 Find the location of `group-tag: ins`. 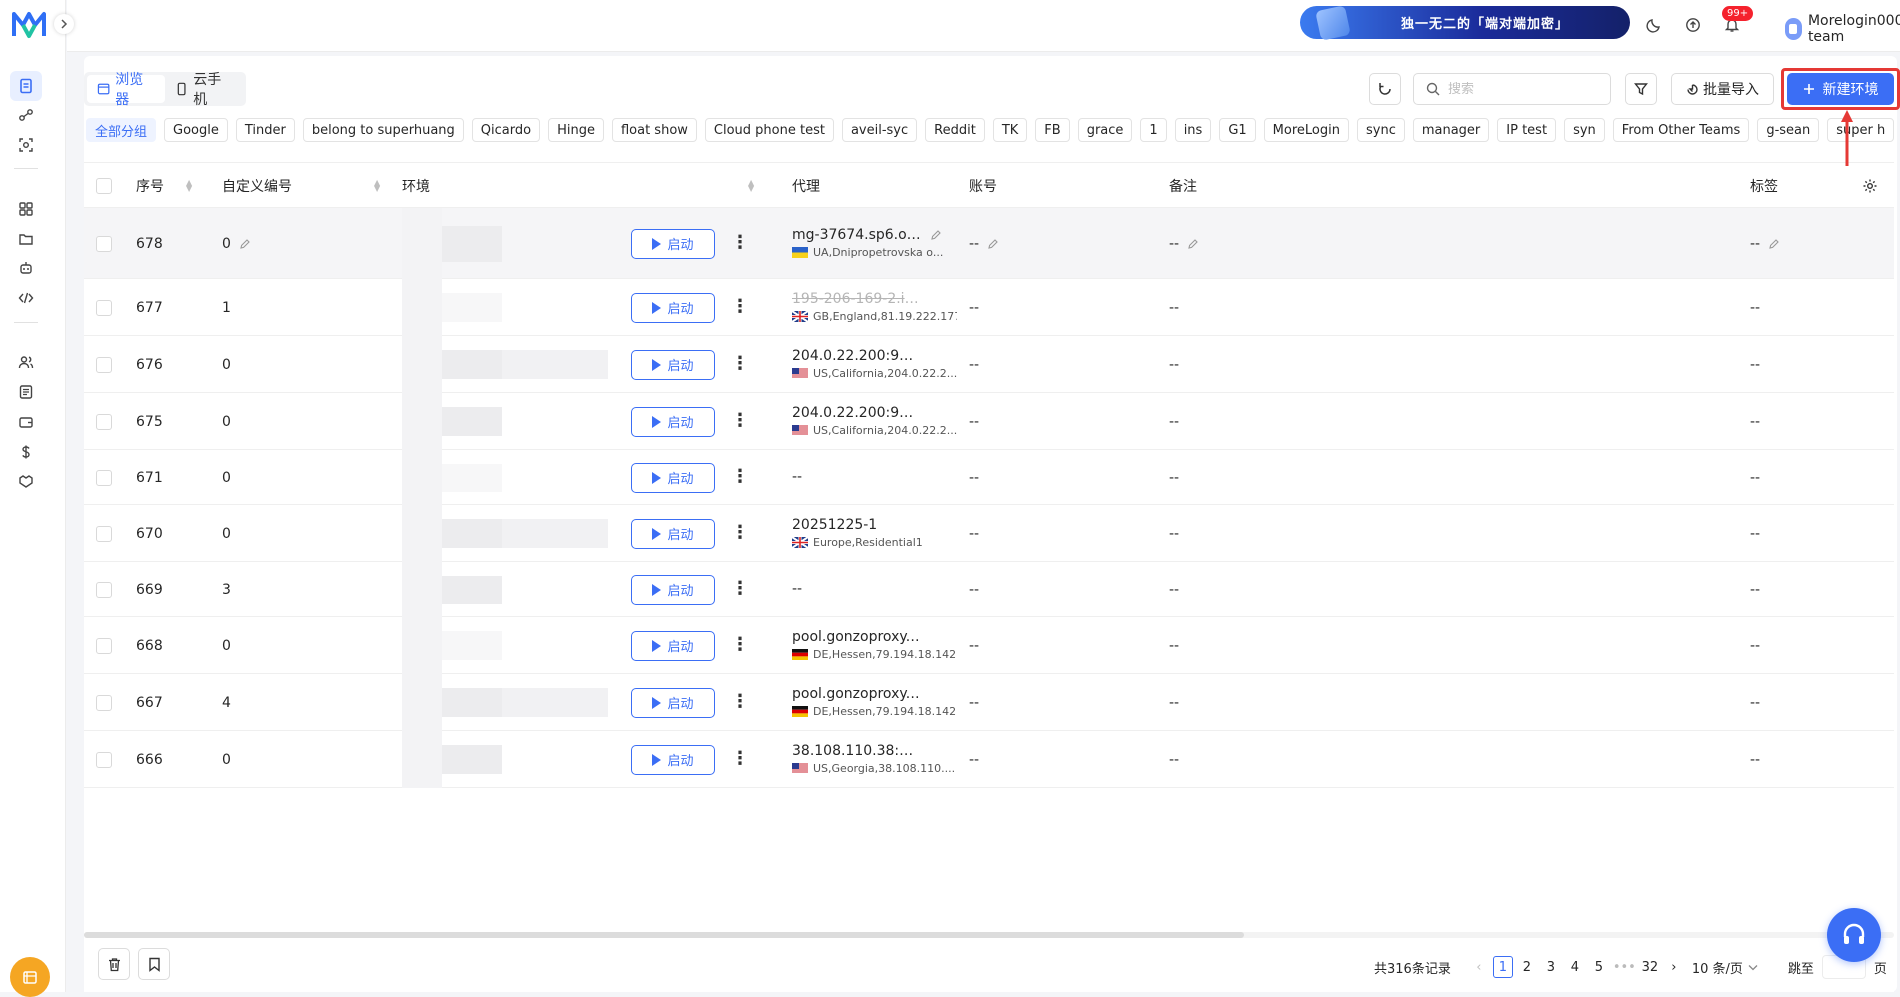

group-tag: ins is located at coordinates (1193, 130).